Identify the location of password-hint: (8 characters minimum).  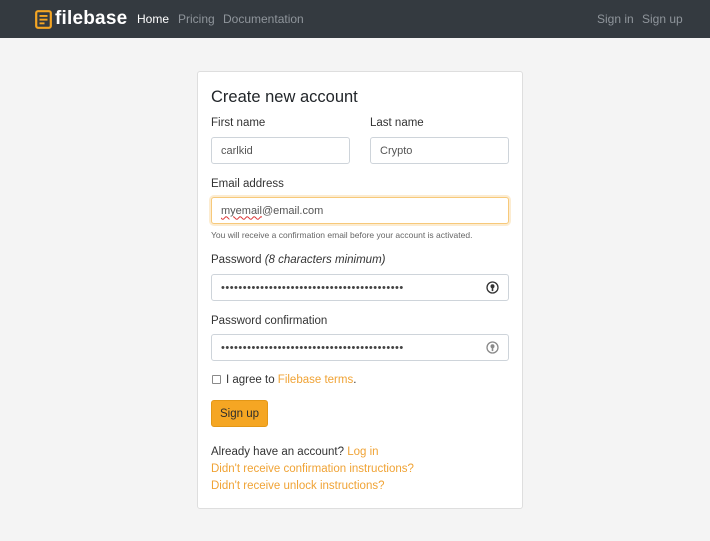
(325, 260).